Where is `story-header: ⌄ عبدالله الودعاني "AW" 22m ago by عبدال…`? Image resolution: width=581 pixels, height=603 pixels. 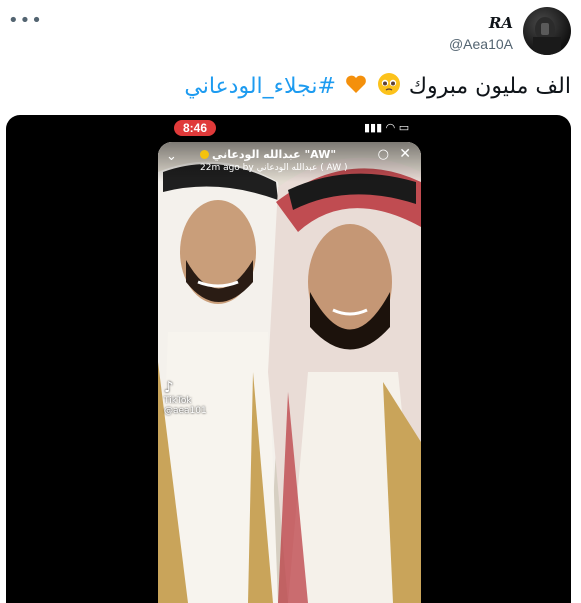
story-header: ⌄ عبدالله الودعاني "AW" 22m ago by عبدال… is located at coordinates (289, 162).